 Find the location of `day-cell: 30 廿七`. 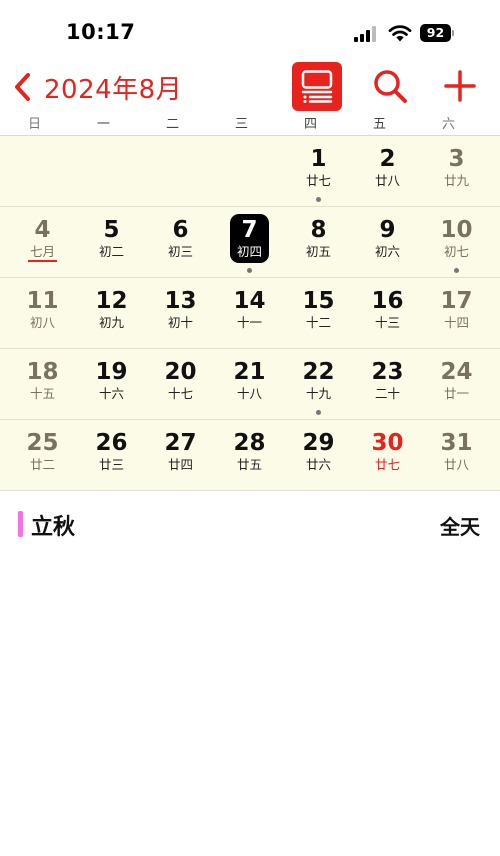

day-cell: 30 廿七 is located at coordinates (387, 455).